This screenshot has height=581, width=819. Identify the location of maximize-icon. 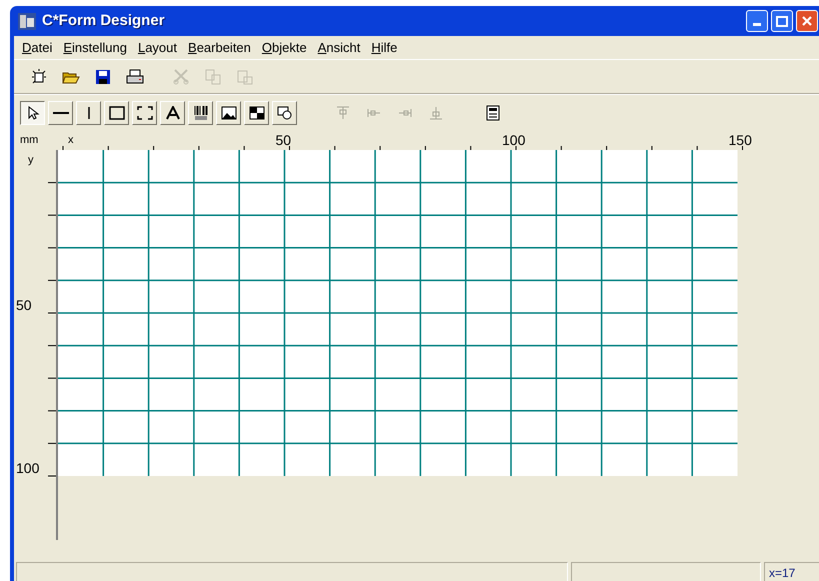
(782, 21).